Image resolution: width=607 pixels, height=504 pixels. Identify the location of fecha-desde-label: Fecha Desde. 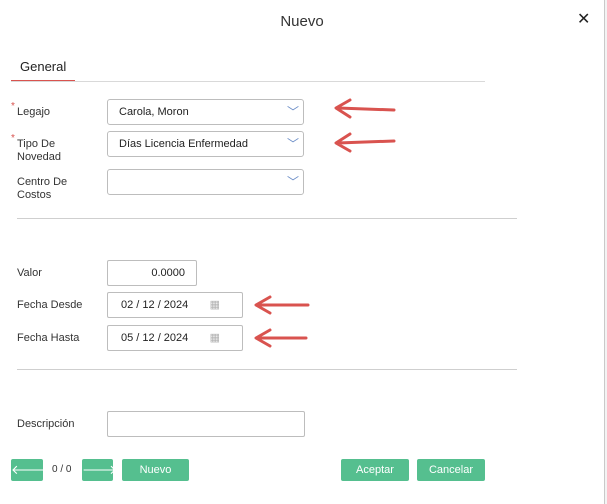
(50, 305).